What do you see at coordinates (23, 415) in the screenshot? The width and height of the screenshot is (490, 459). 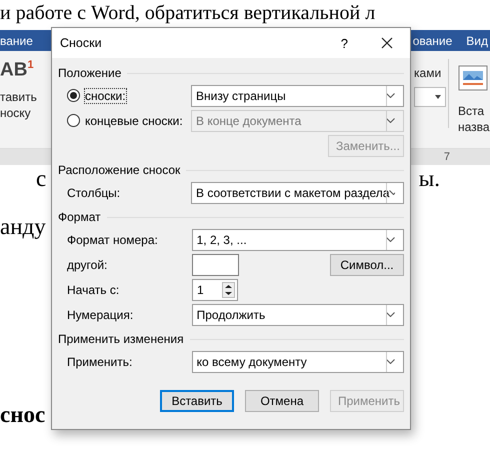 I see `document-text: снос` at bounding box center [23, 415].